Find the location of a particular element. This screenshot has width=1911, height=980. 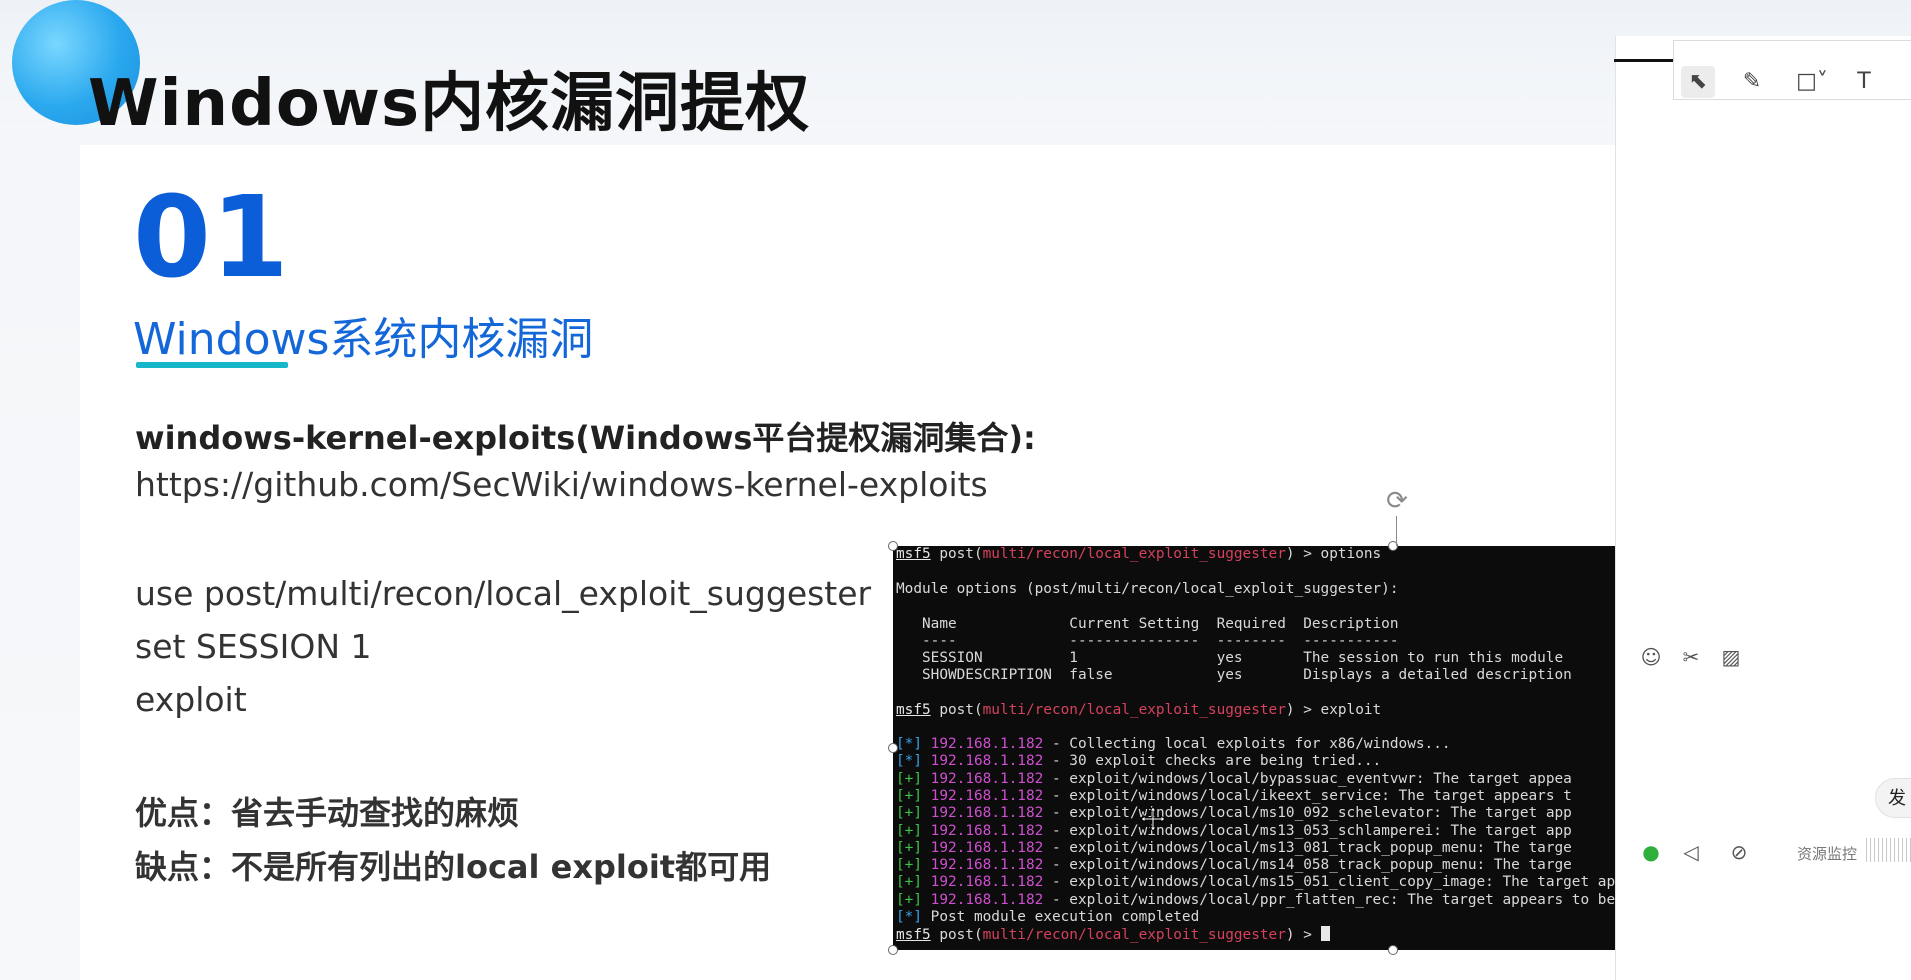

image-icon: ▨ is located at coordinates (1731, 657).